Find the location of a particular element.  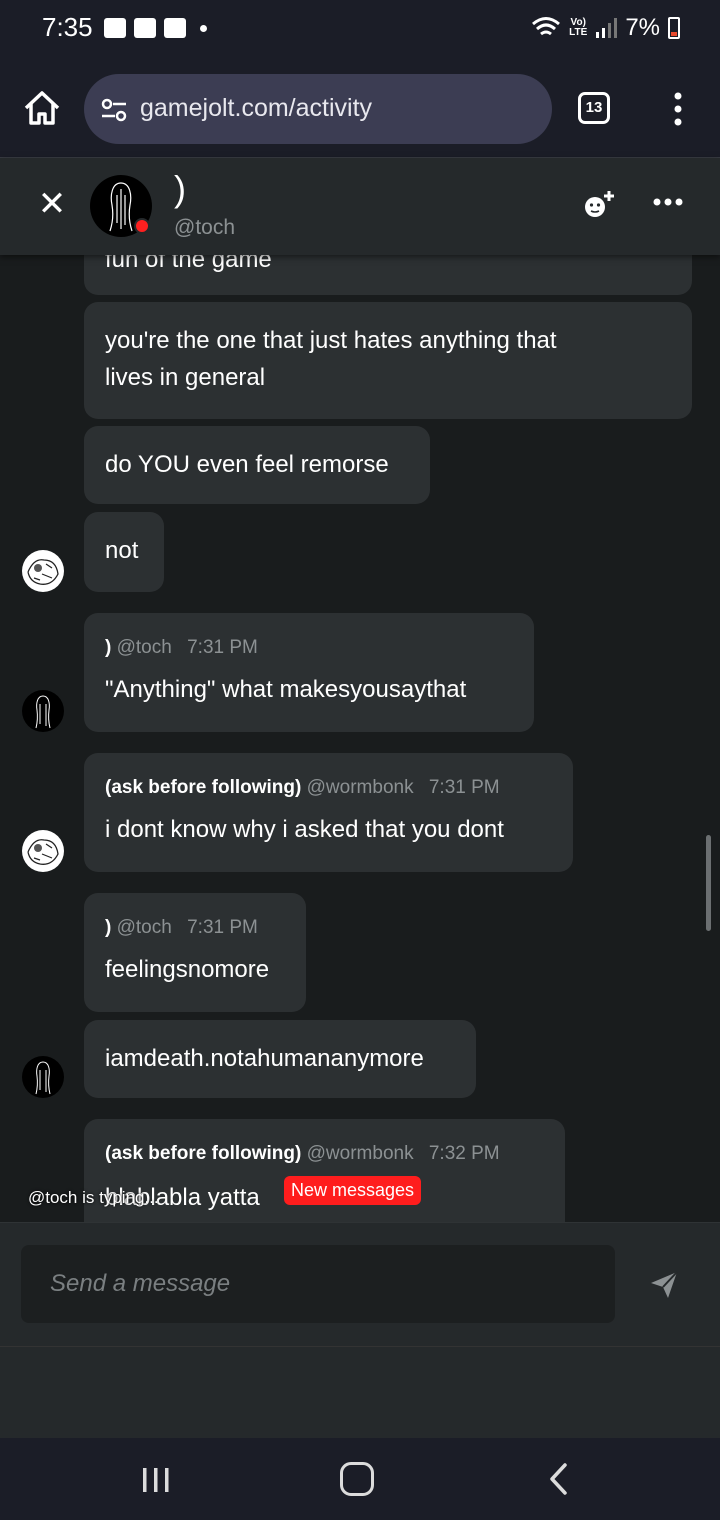

browser-toolbar: gamejolt.com/activity 13 is located at coordinates (360, 109).